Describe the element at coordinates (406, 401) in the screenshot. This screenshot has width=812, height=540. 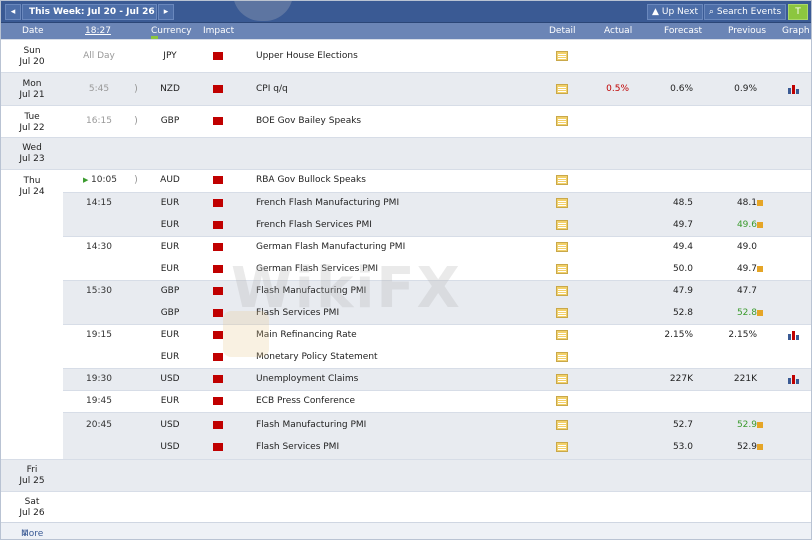
I see `event-row: 19:45 EUR ECB Press Conference` at that location.